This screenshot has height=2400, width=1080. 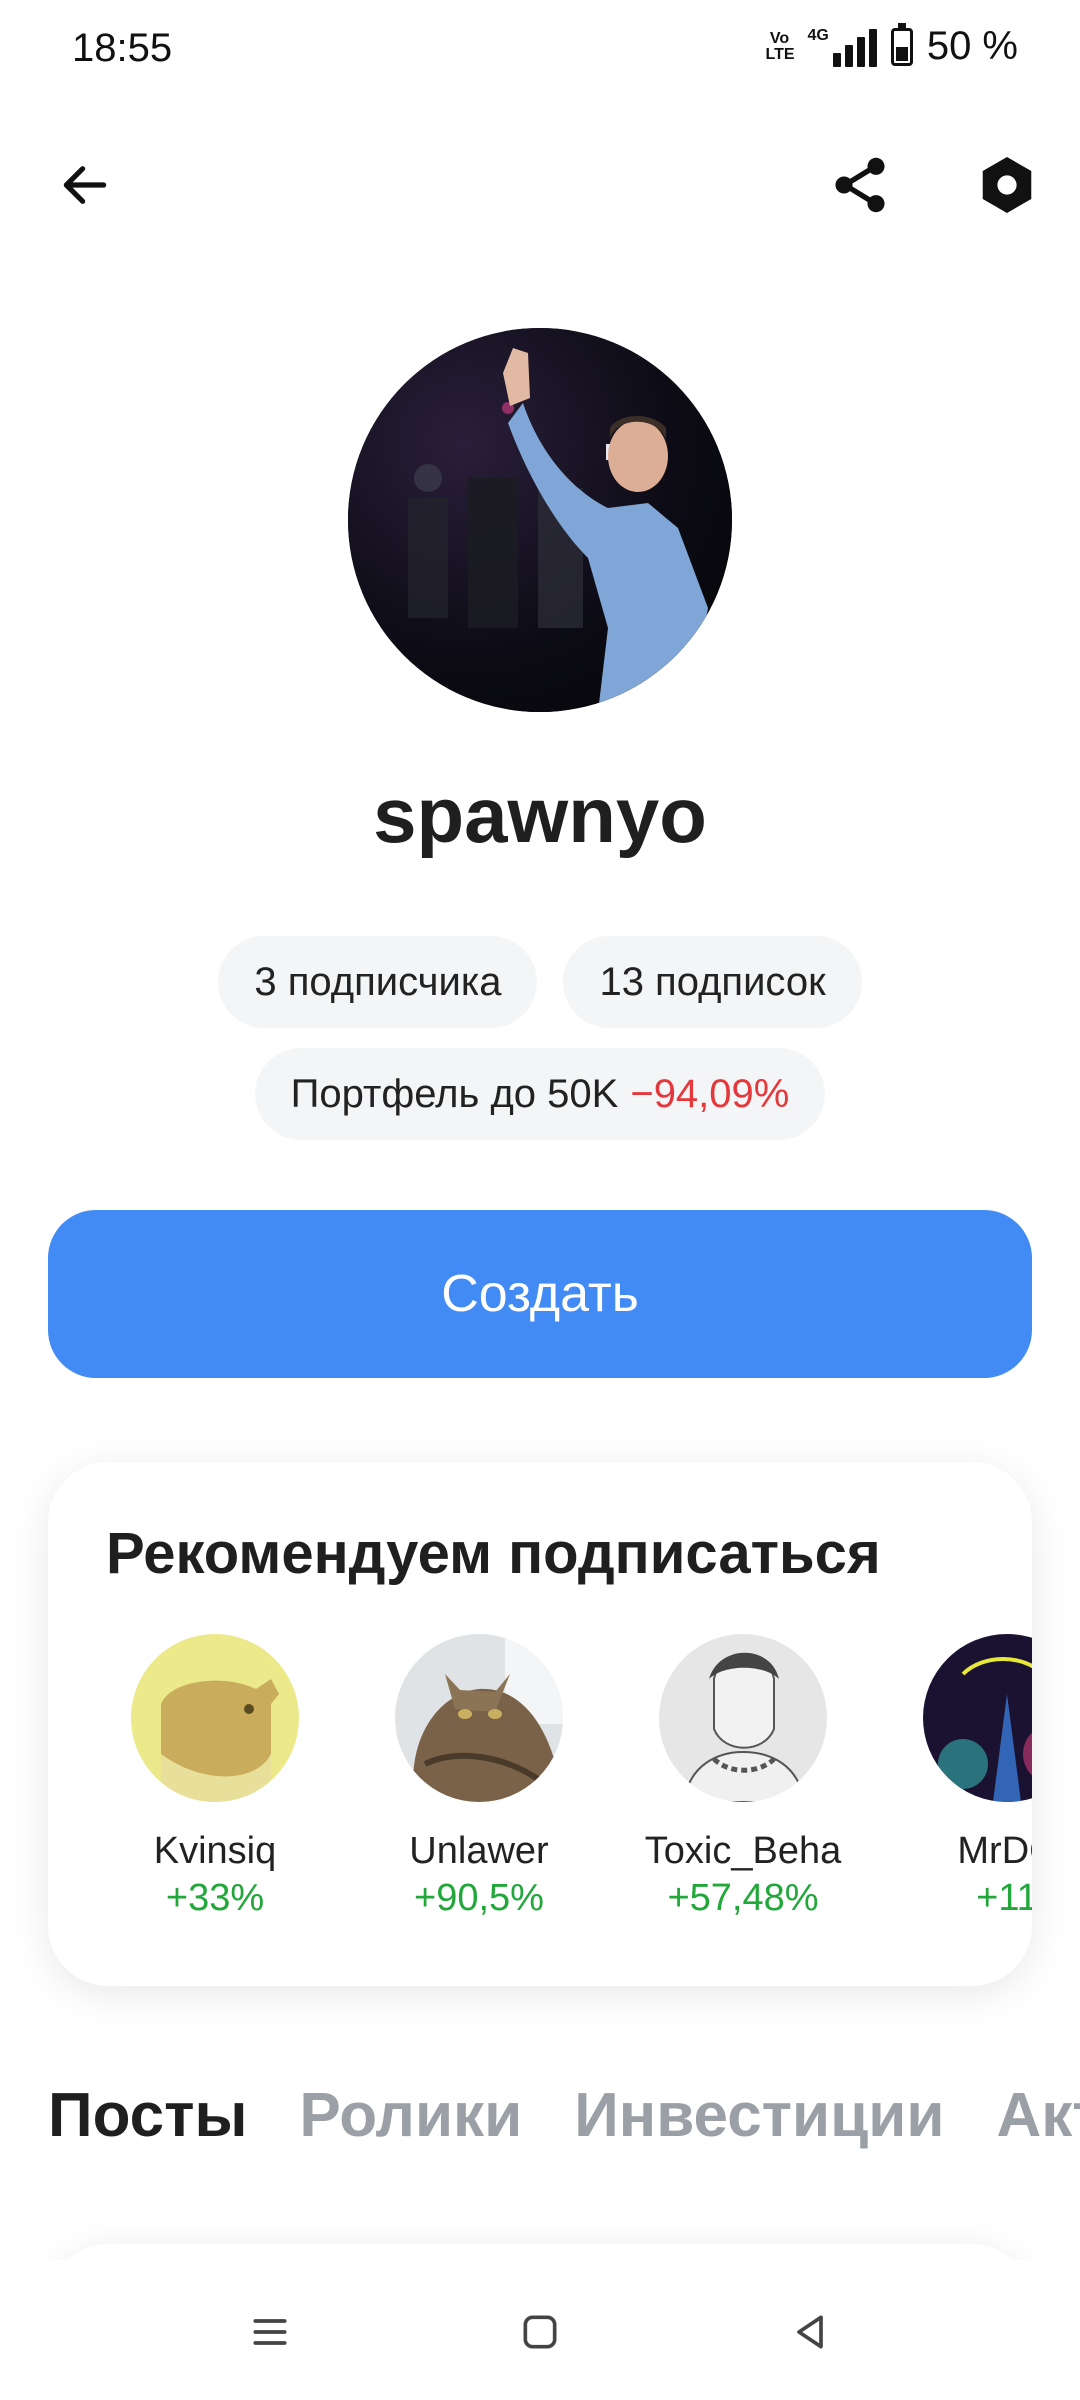 I want to click on status-bar: 18:55 Vo LTE 4G 50 %, so click(x=540, y=50).